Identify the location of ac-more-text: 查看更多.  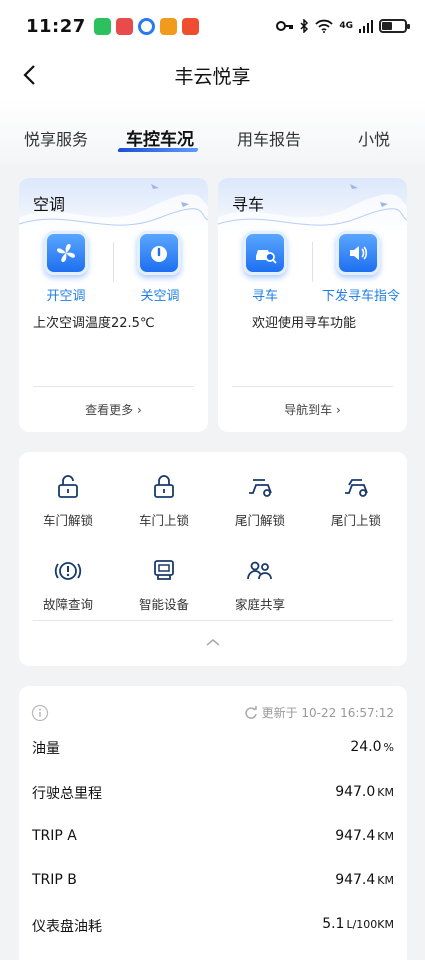
(109, 410).